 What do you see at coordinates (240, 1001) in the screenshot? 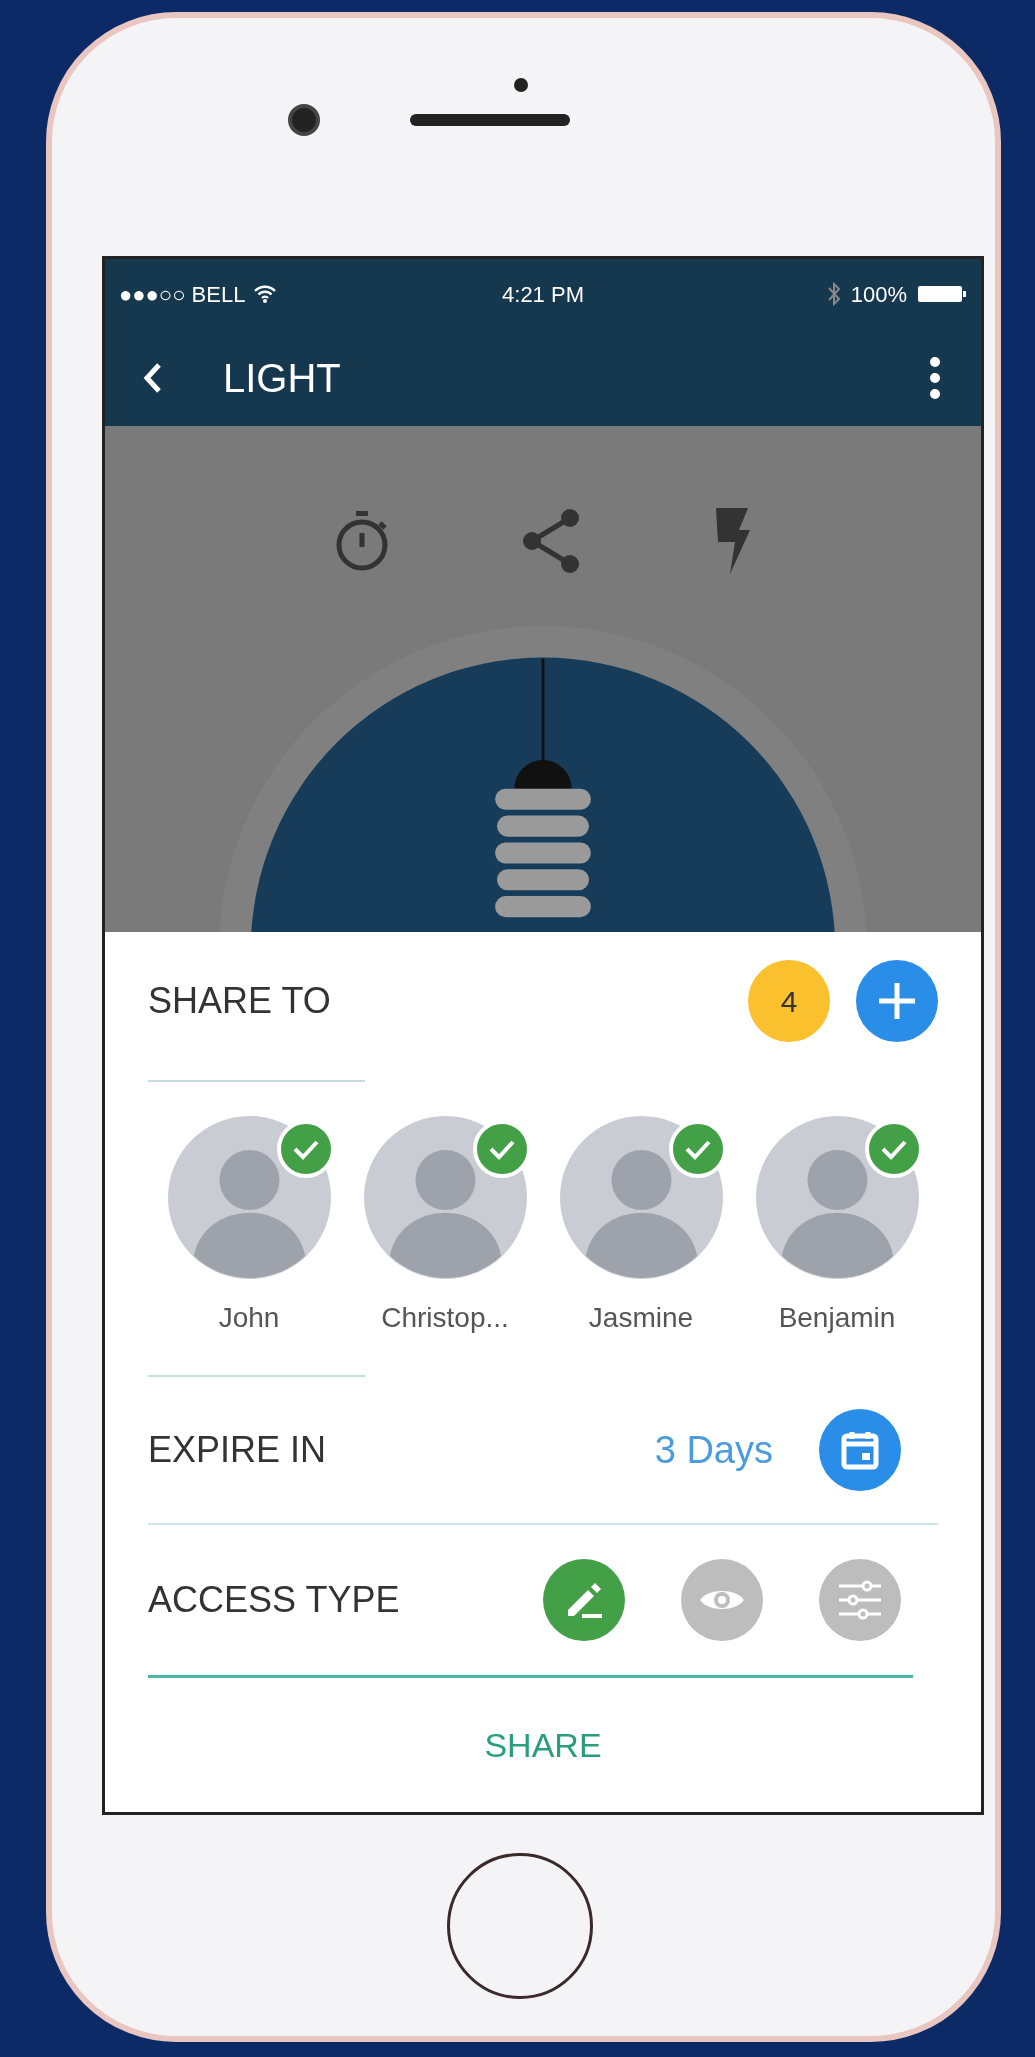
I see `section-label: SHARE TO` at bounding box center [240, 1001].